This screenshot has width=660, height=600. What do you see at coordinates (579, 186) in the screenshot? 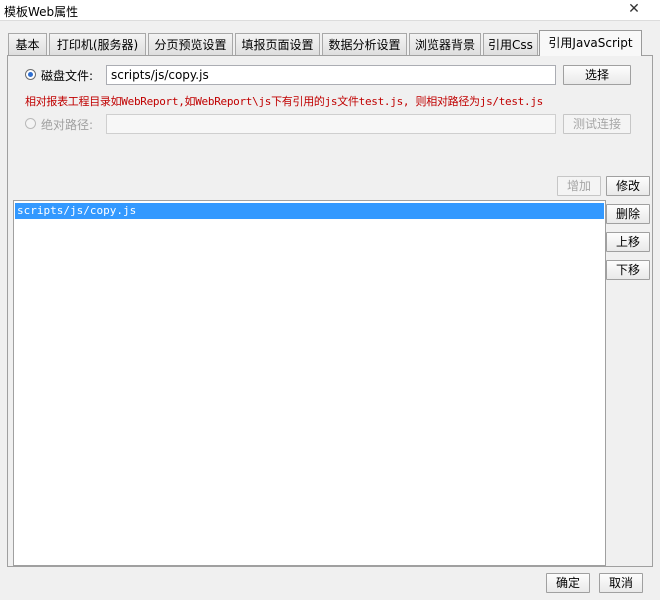
I see `add-button: 增加` at bounding box center [579, 186].